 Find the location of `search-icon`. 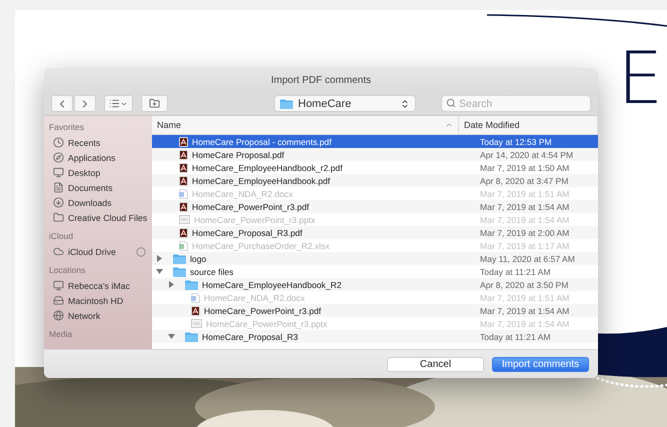

search-icon is located at coordinates (451, 103).